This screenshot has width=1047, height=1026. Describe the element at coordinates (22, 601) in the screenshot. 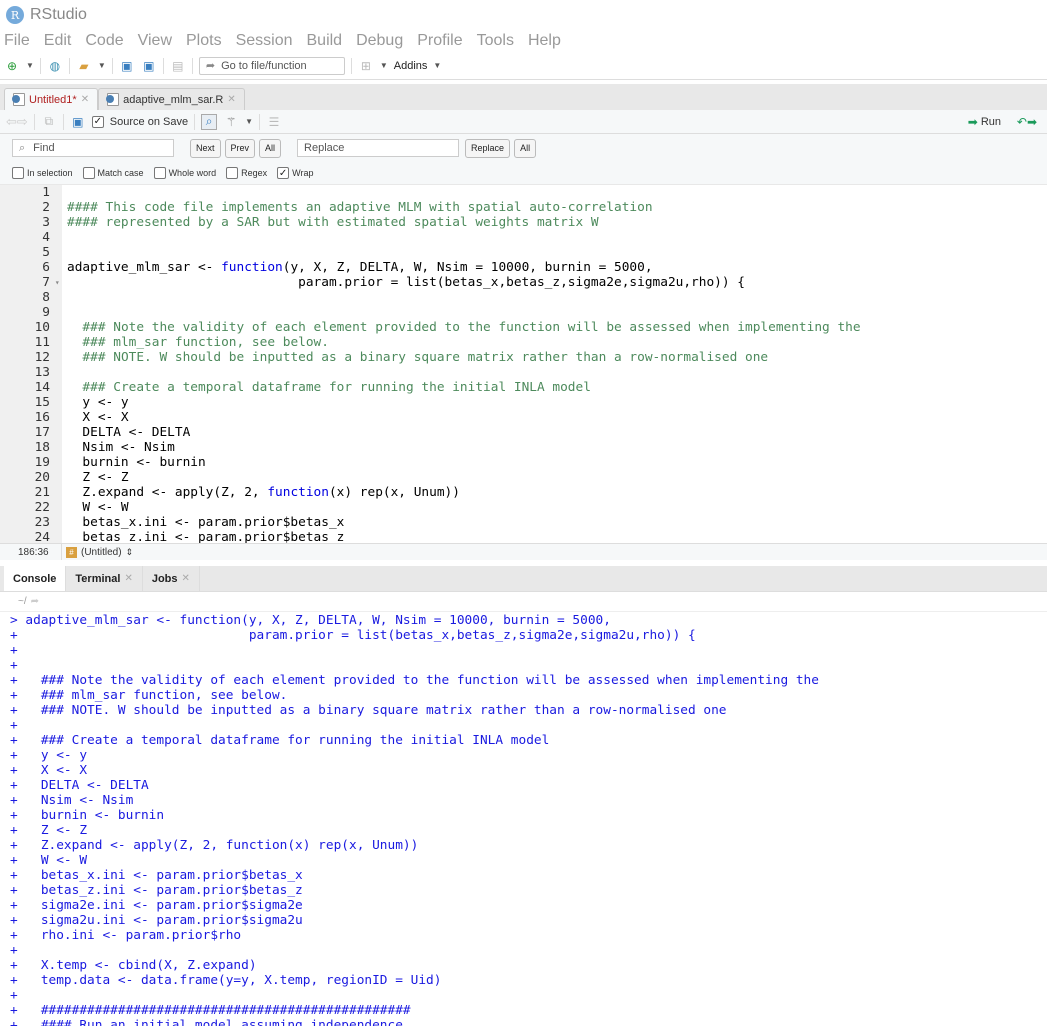

I see `path-label: ~/` at that location.